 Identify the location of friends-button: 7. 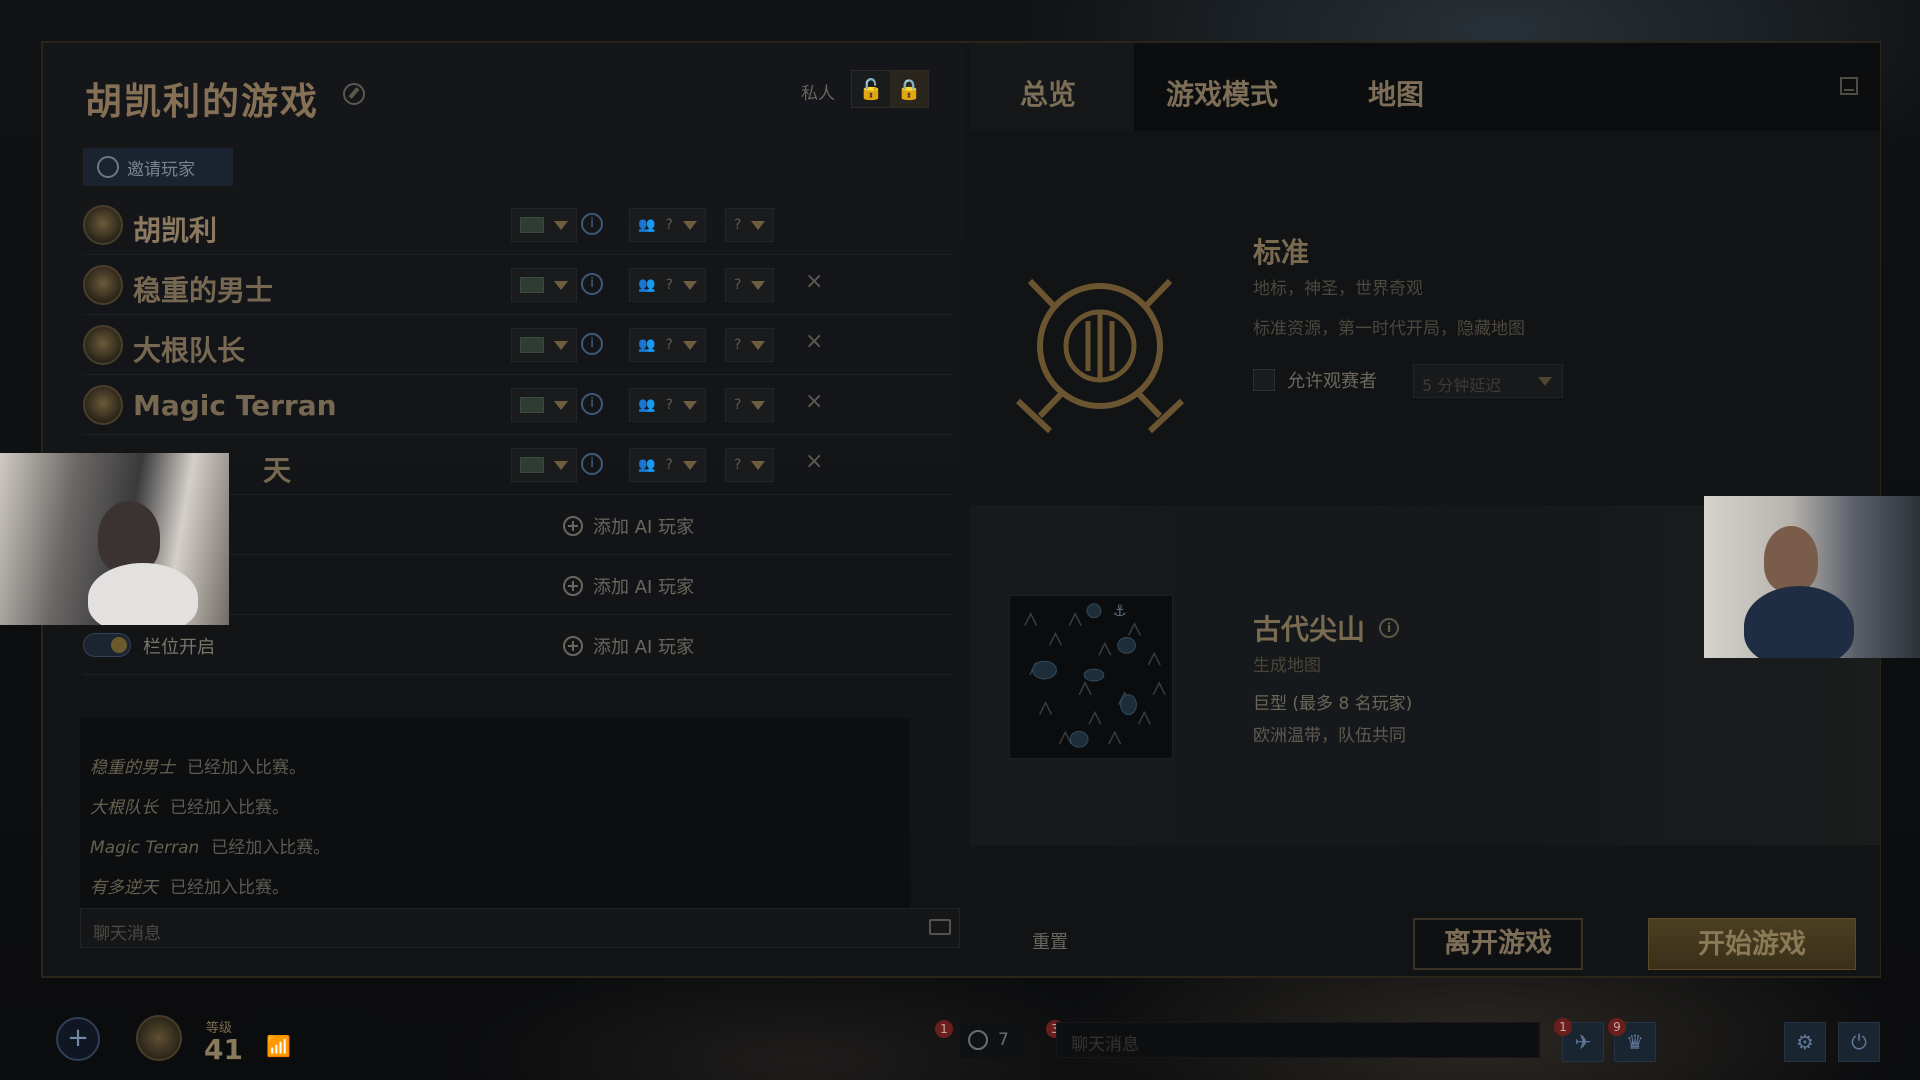
(992, 1040).